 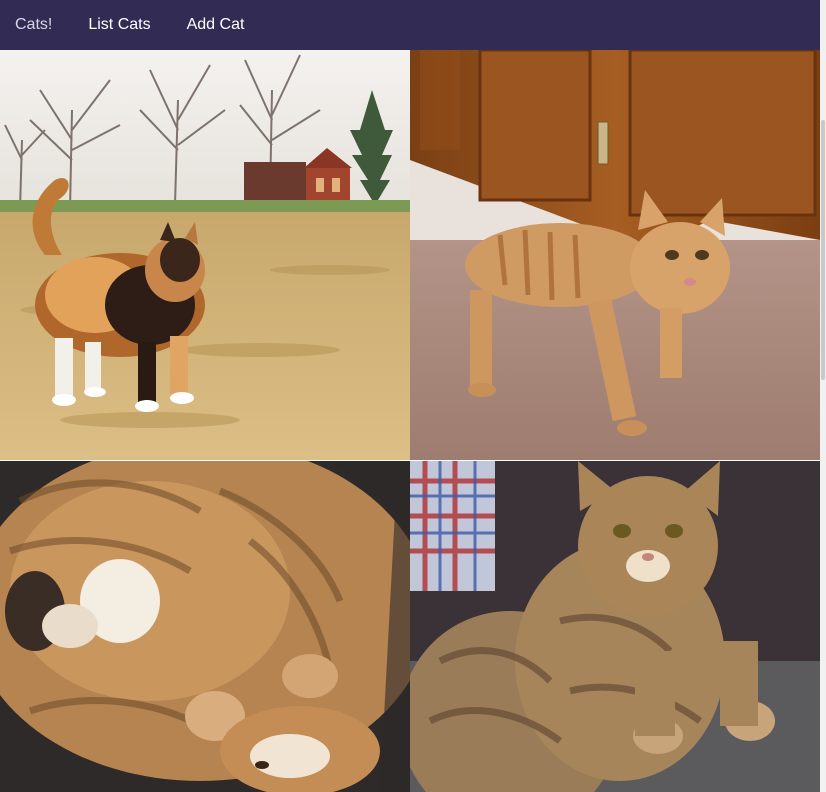 What do you see at coordinates (823, 396) in the screenshot?
I see `scrollbar` at bounding box center [823, 396].